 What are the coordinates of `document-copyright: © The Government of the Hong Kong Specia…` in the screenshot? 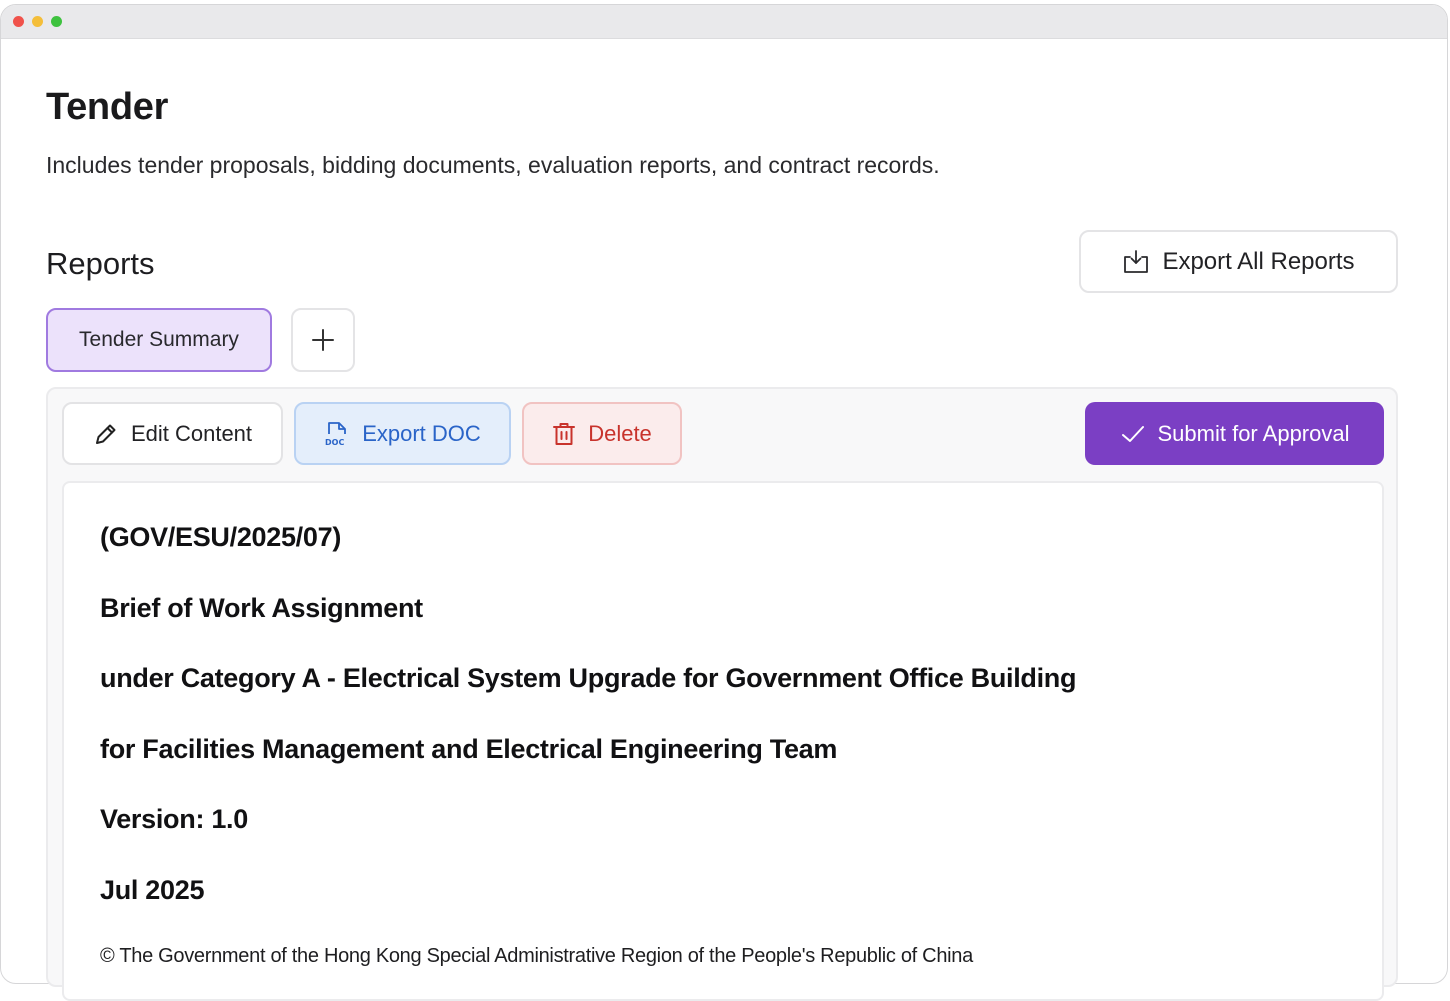 It's located at (536, 956).